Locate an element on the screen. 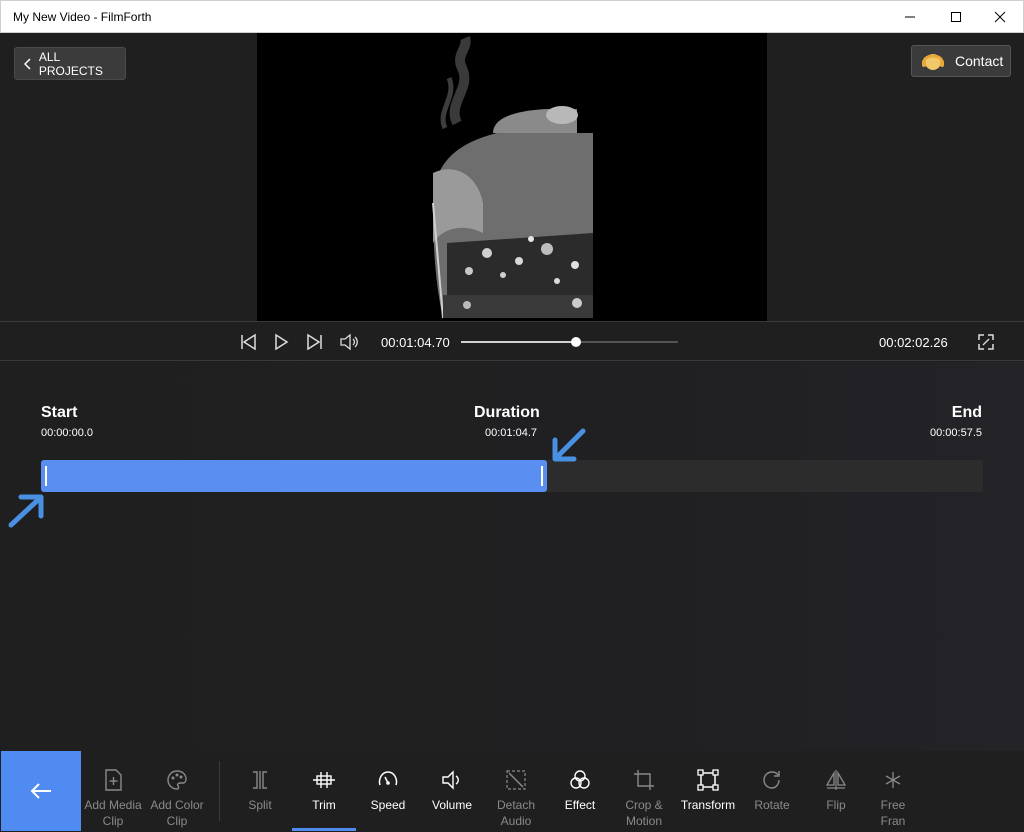  palette-icon is located at coordinates (177, 780).